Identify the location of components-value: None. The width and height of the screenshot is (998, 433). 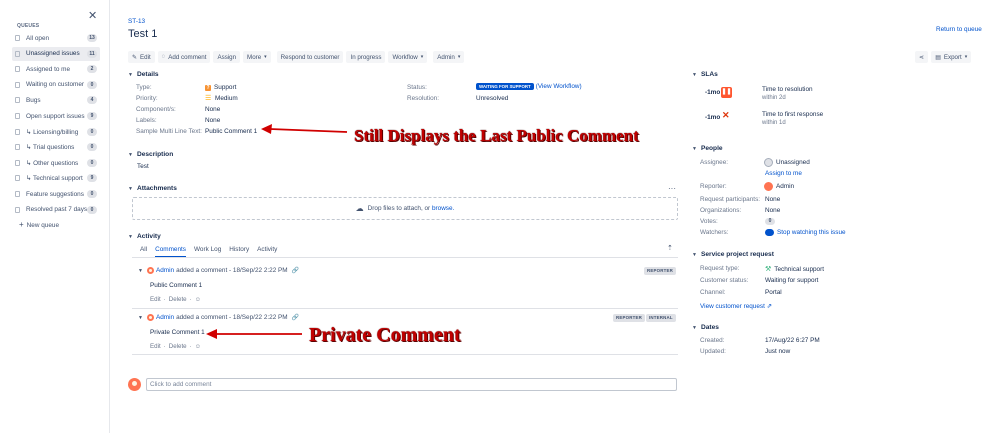
(212, 109).